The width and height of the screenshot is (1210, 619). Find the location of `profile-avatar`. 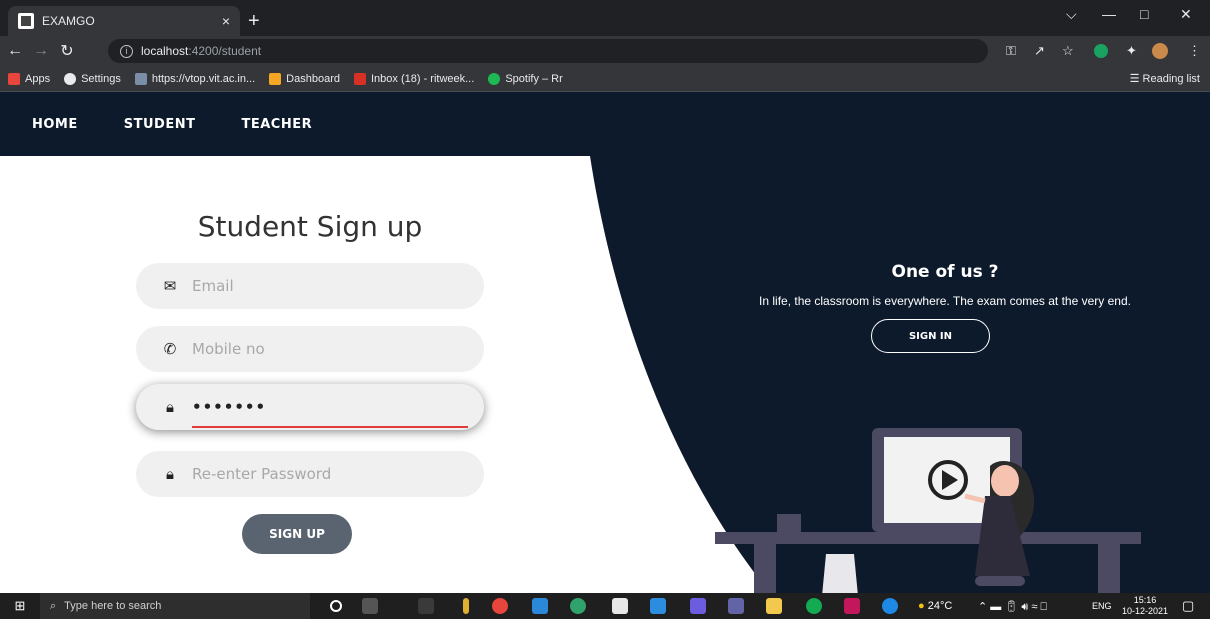

profile-avatar is located at coordinates (1160, 51).